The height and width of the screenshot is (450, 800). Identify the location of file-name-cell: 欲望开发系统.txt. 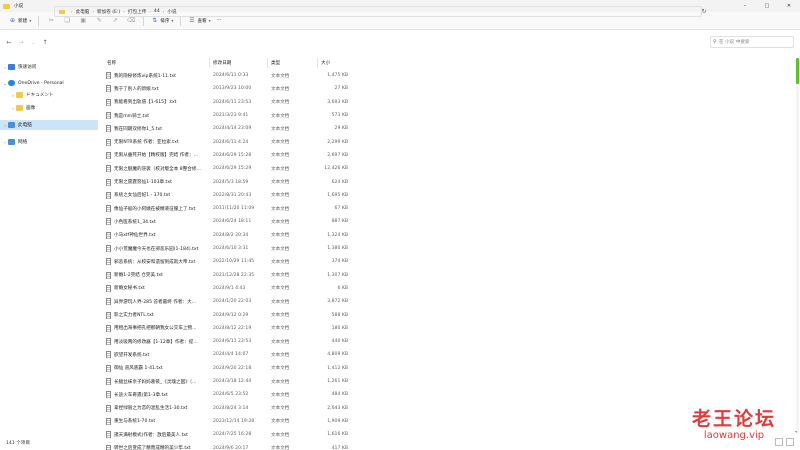
(158, 354).